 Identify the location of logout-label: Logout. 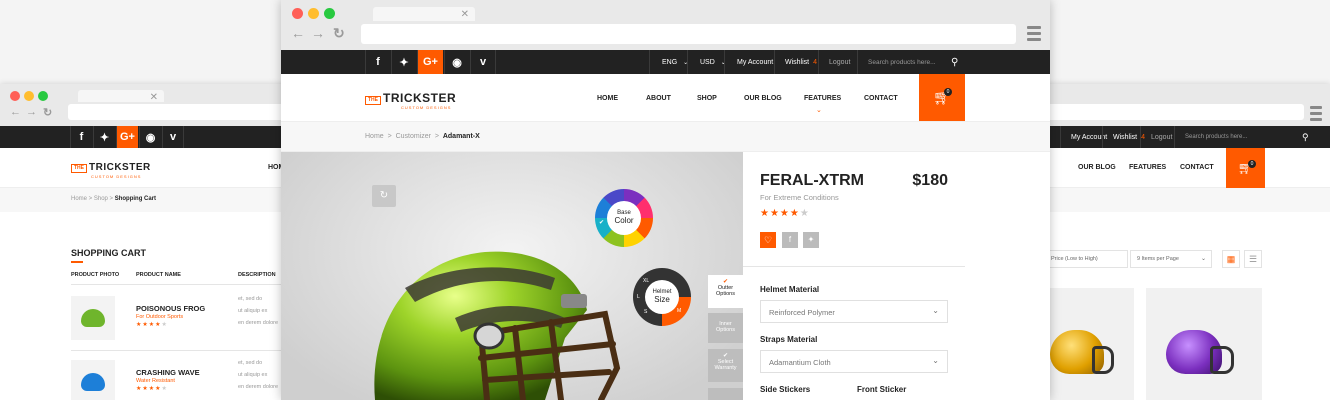
(1162, 137).